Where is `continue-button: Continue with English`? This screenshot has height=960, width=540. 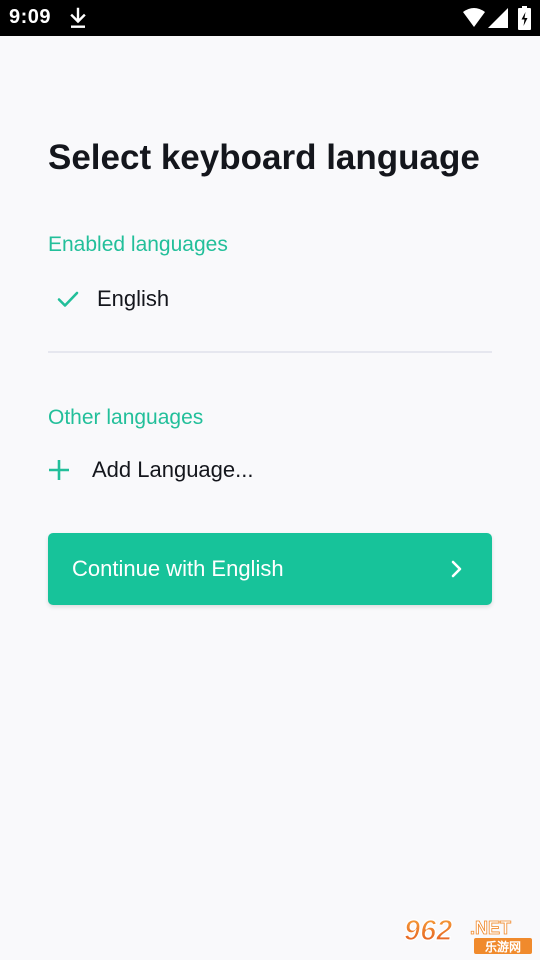 continue-button: Continue with English is located at coordinates (270, 569).